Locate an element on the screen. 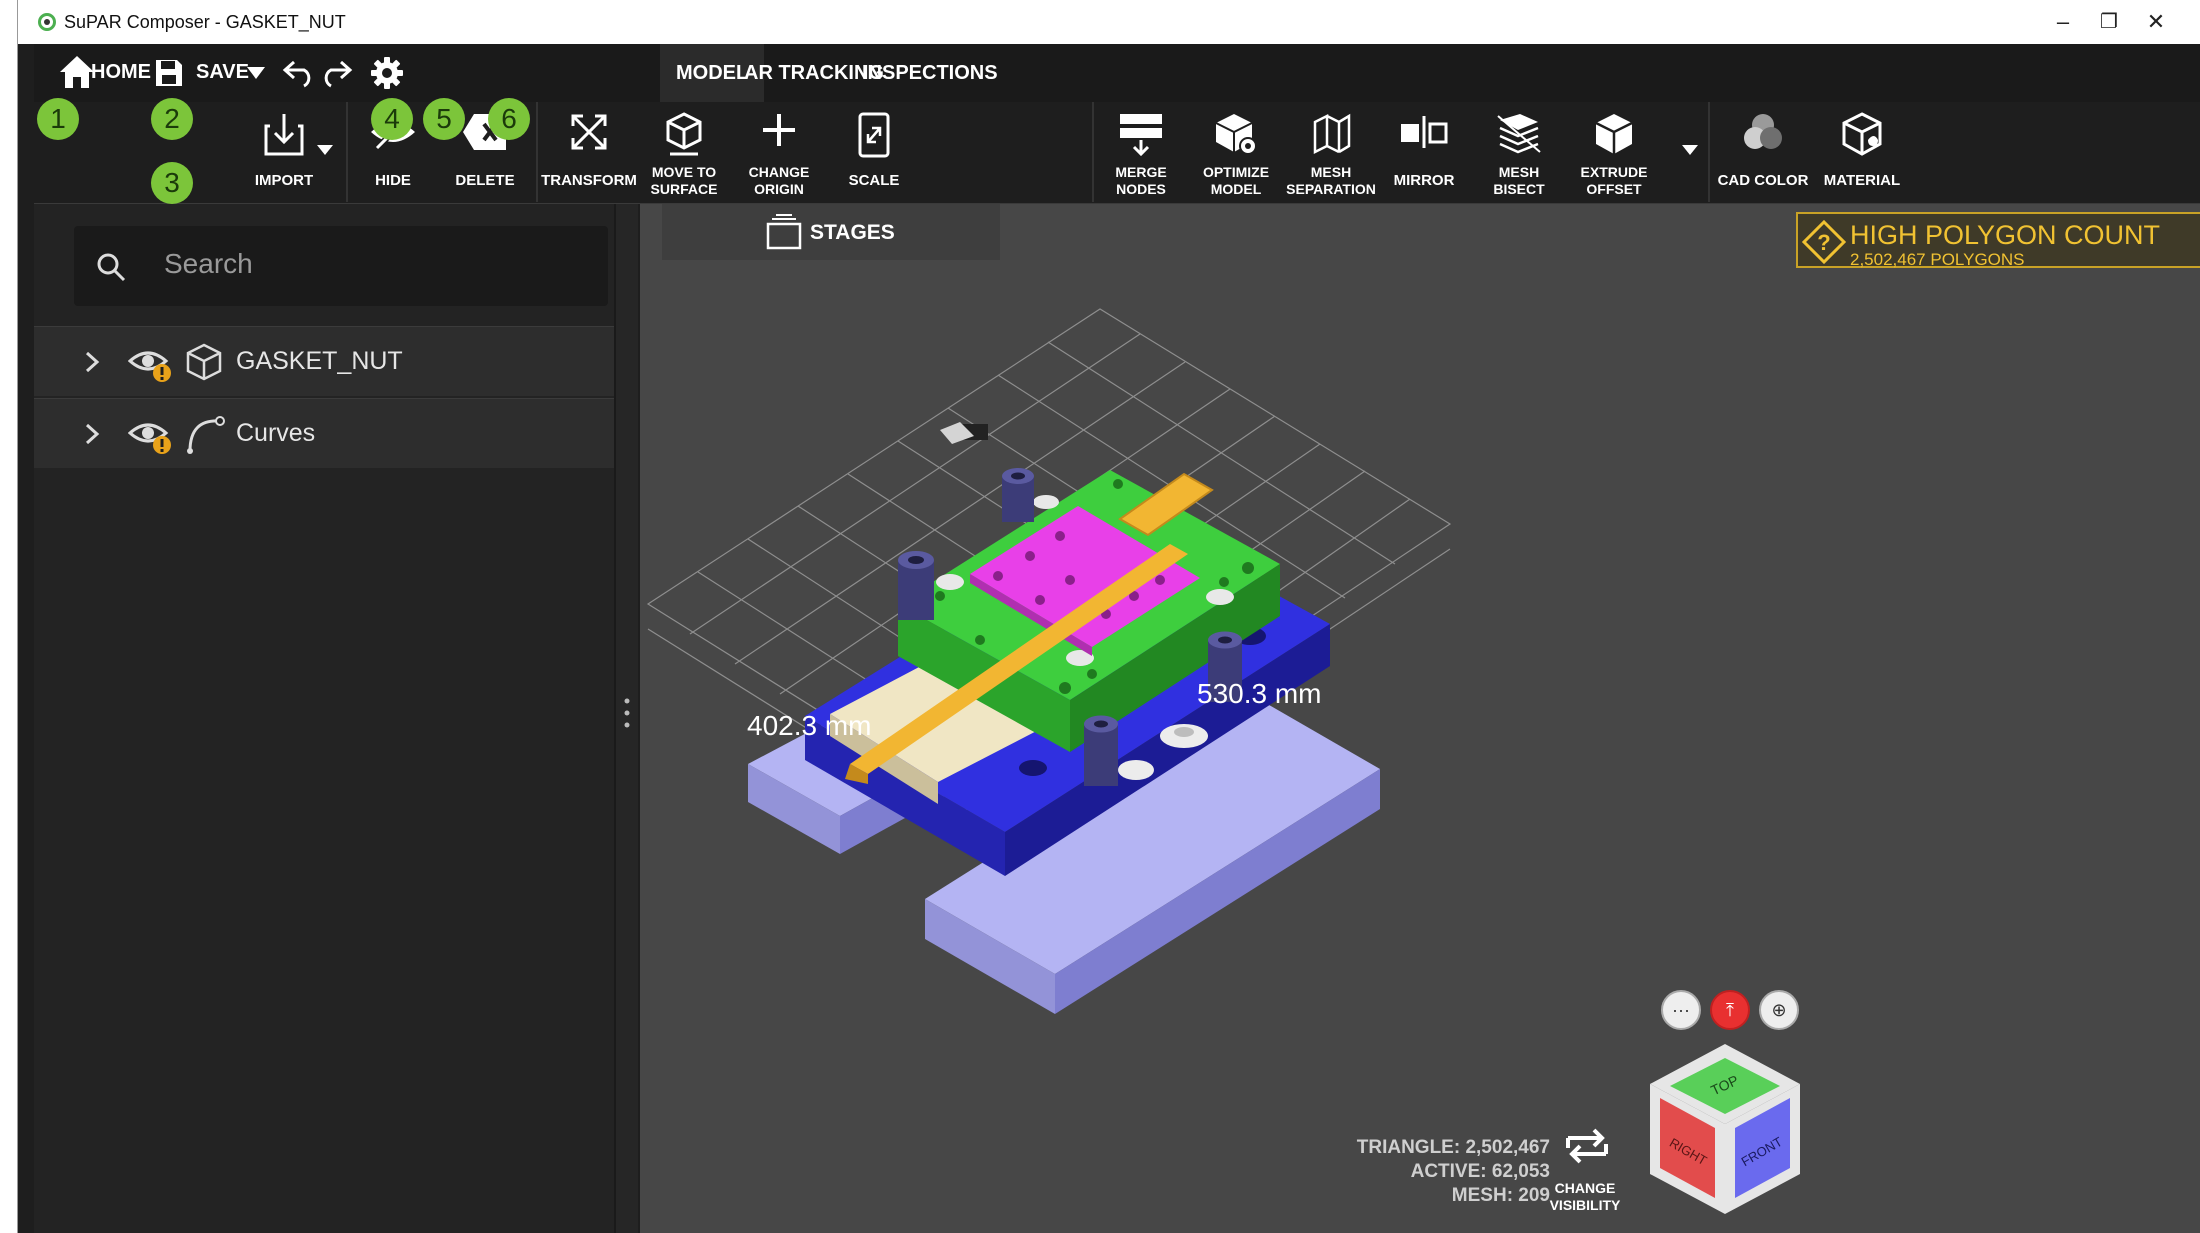 Image resolution: width=2200 pixels, height=1233 pixels. change-visibility-icon is located at coordinates (1587, 1146).